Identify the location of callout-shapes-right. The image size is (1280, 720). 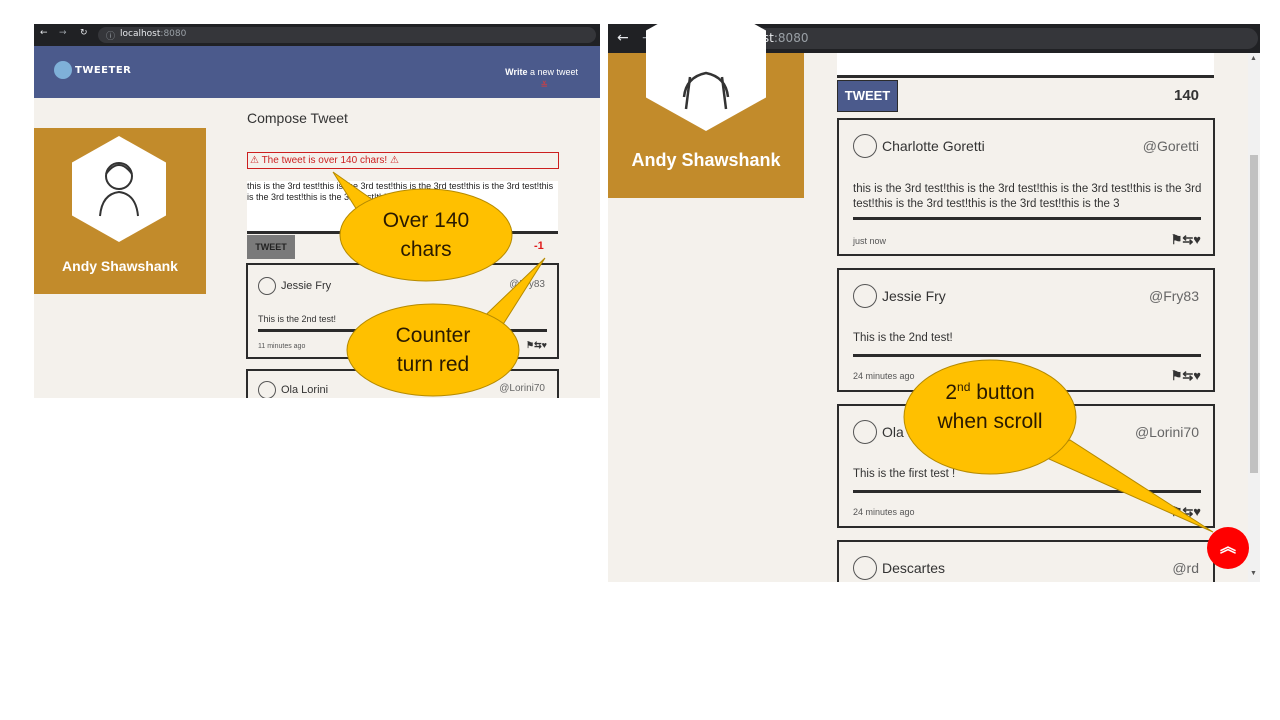
(1058, 446).